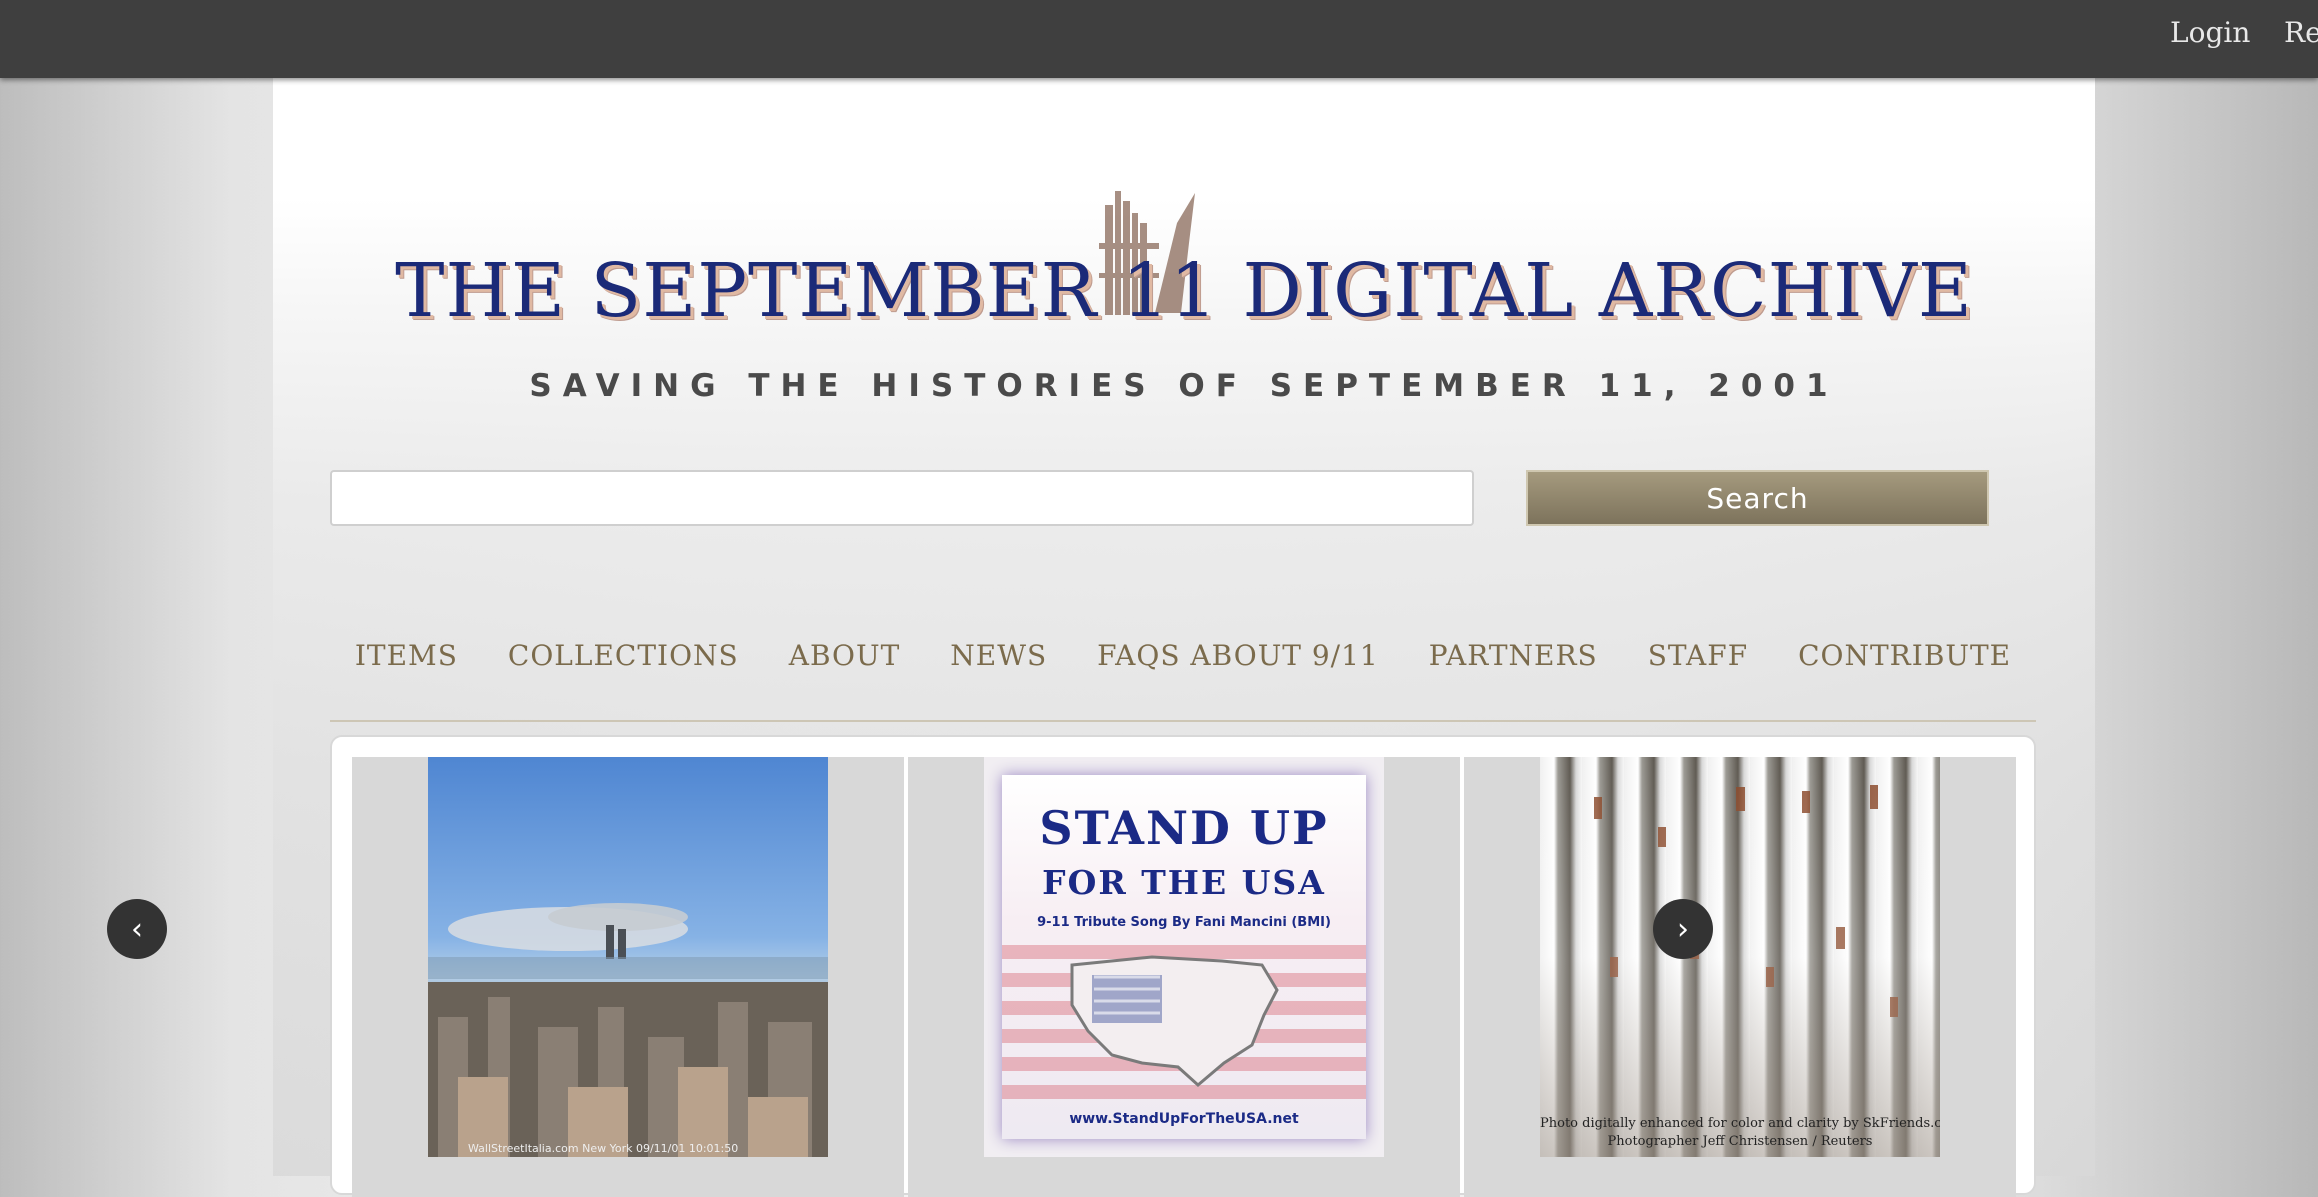 The width and height of the screenshot is (2318, 1197). Describe the element at coordinates (2301, 32) in the screenshot. I see `register-link: Re` at that location.